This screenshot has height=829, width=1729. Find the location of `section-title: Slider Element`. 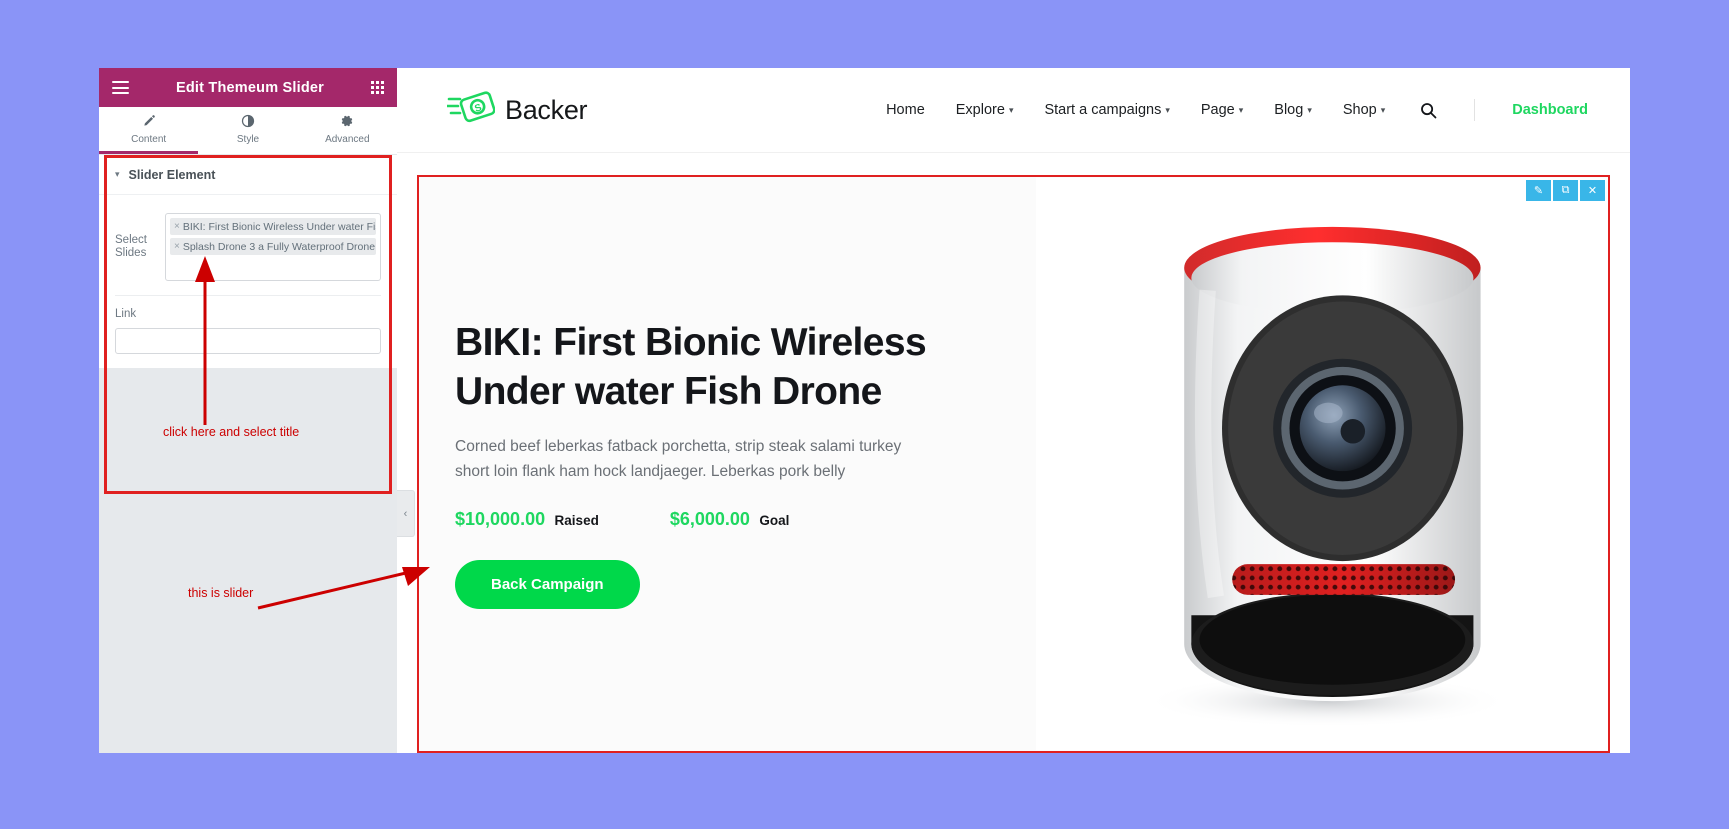

section-title: Slider Element is located at coordinates (172, 174).